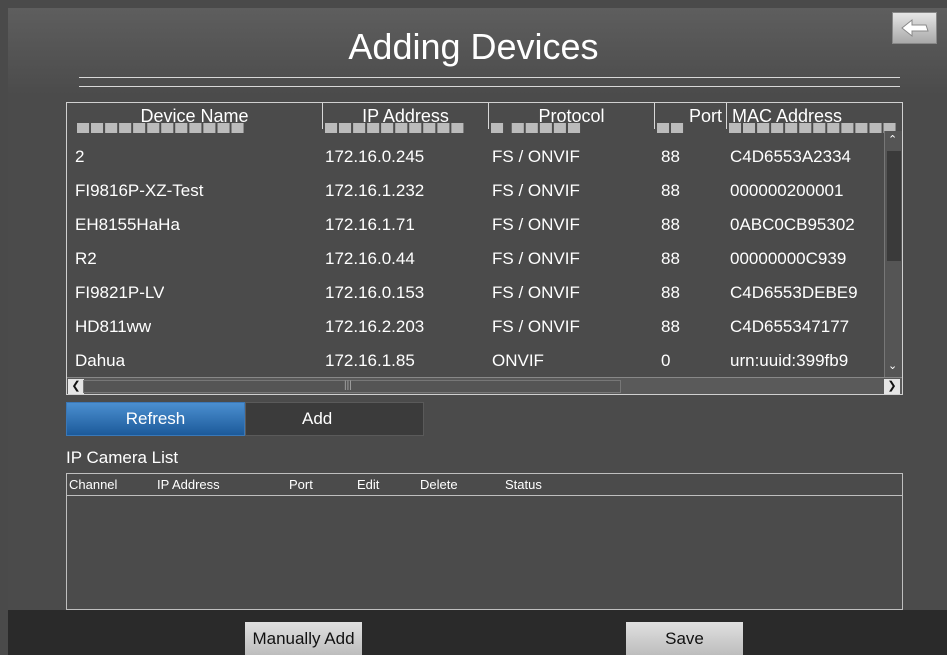 The image size is (947, 655). I want to click on vertical-scrollbar: ⌃ ⌄, so click(893, 254).